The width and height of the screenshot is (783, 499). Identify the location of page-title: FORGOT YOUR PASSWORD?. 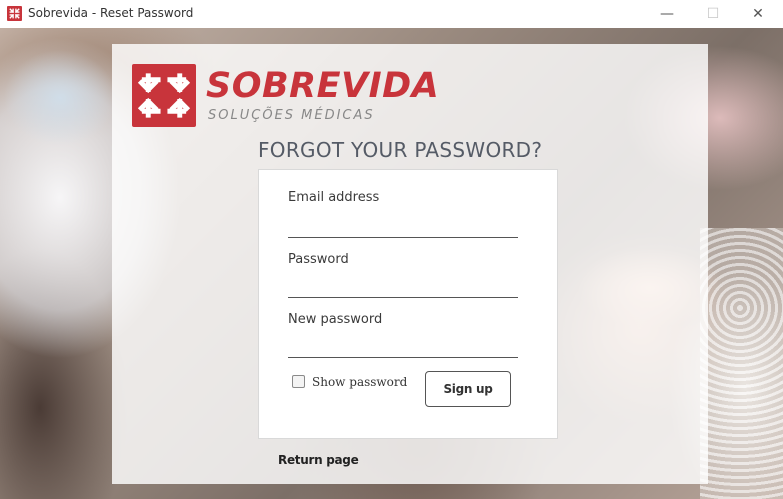
(400, 150).